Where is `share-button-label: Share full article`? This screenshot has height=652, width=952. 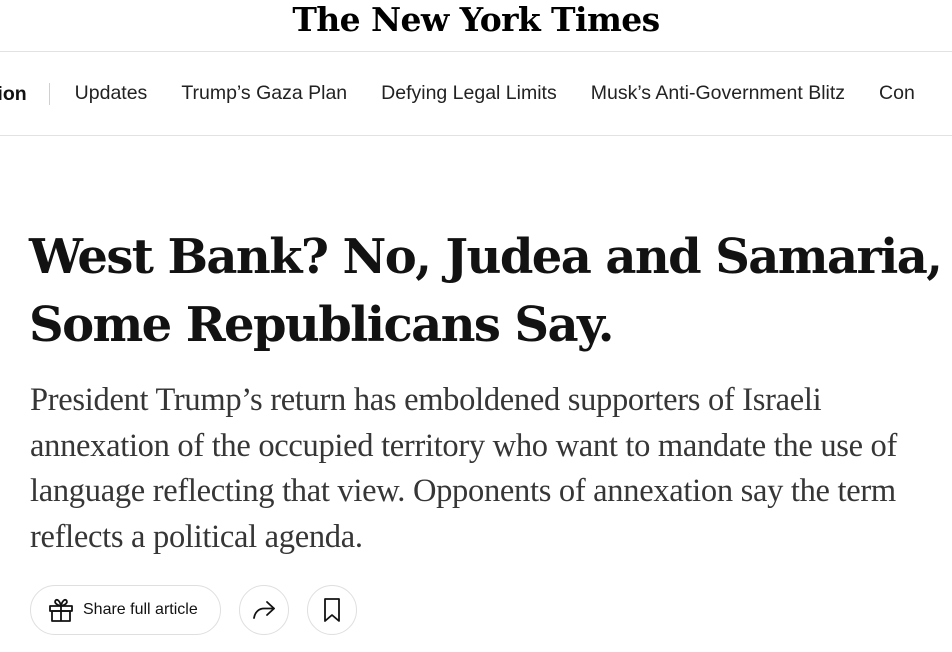 share-button-label: Share full article is located at coordinates (140, 609).